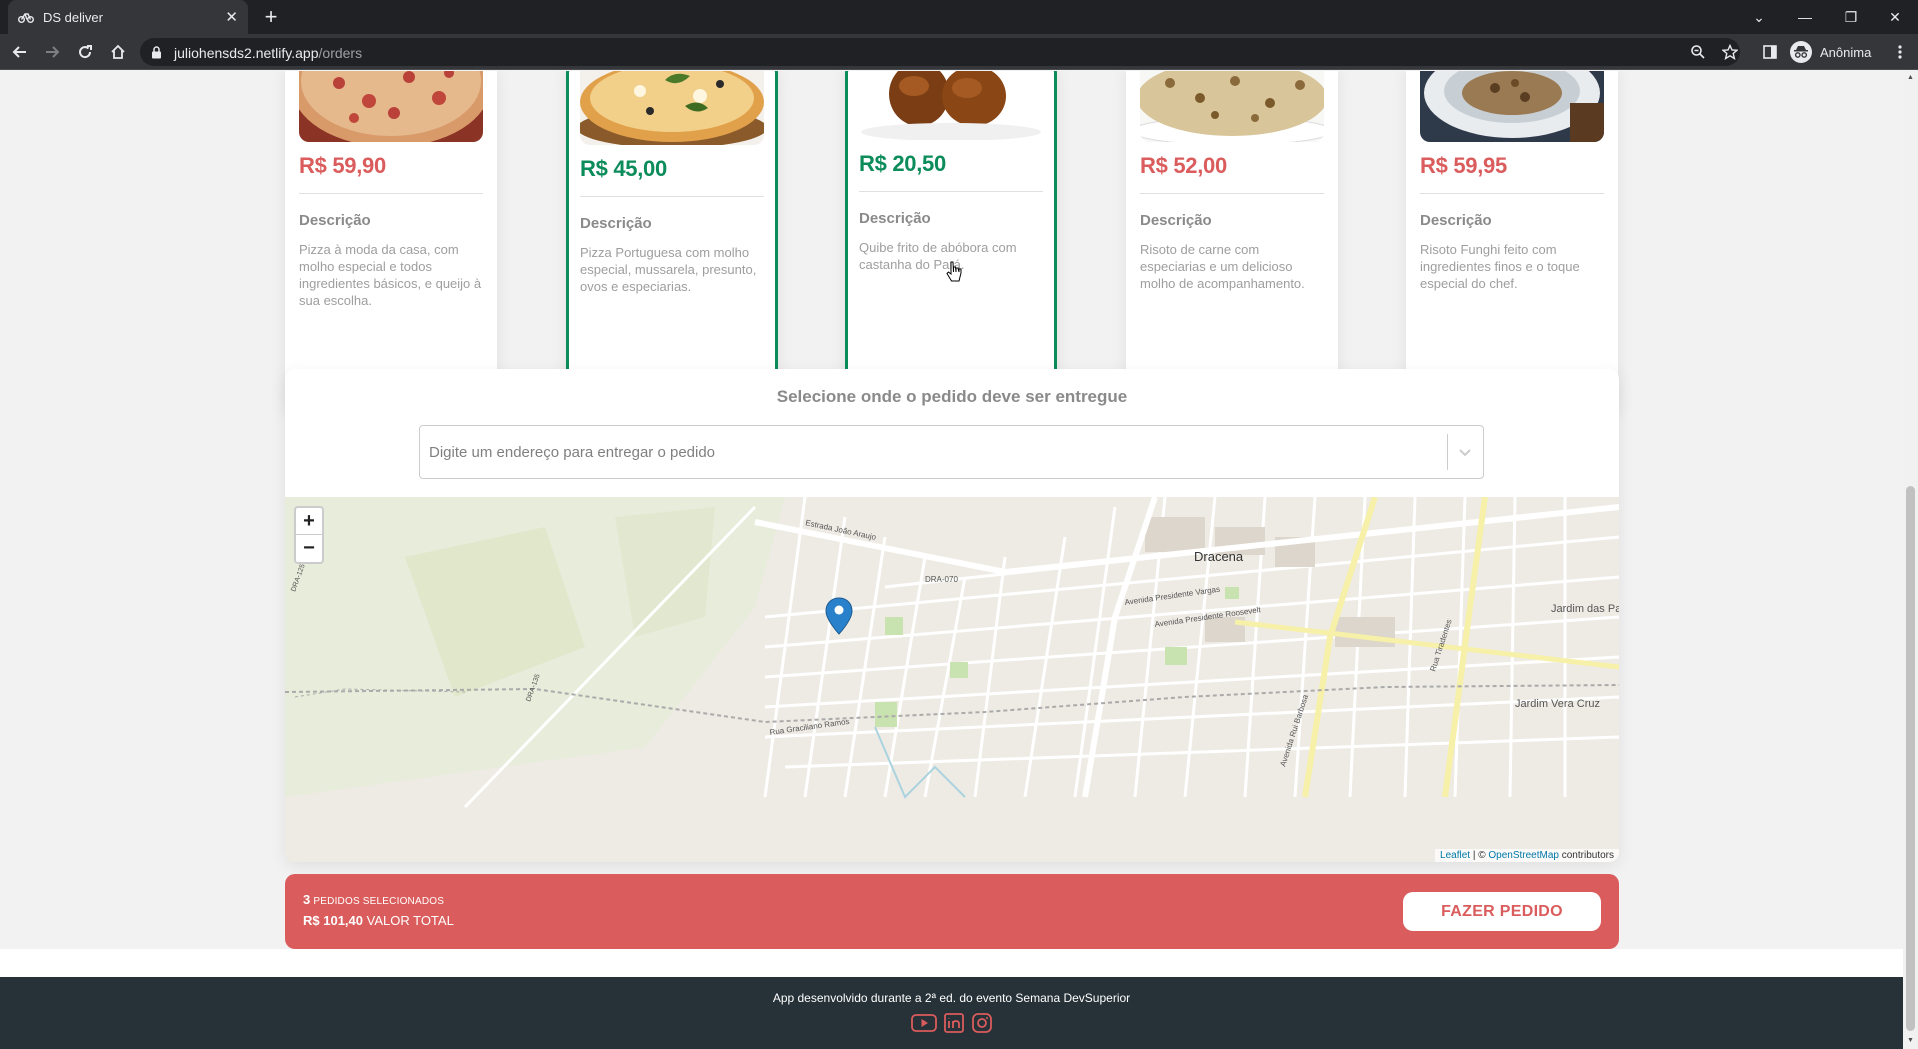 This screenshot has width=1918, height=1049. I want to click on close-window-icon: ✕, so click(1895, 17).